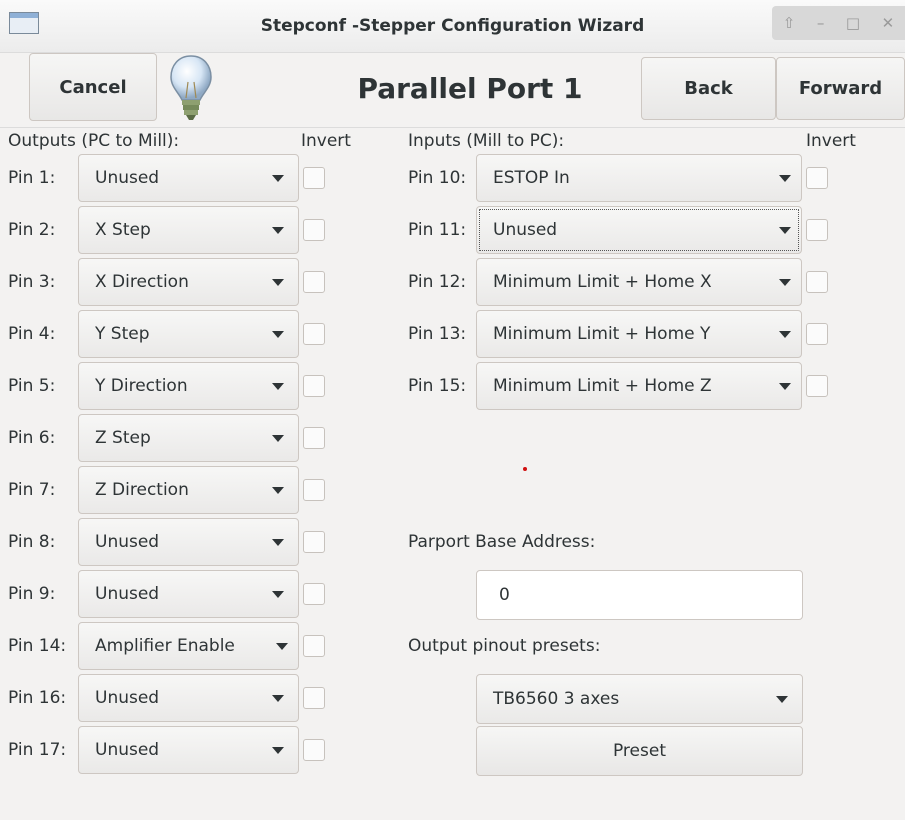  What do you see at coordinates (486, 141) in the screenshot?
I see `inputs-heading: Inputs (Mill to PC):` at bounding box center [486, 141].